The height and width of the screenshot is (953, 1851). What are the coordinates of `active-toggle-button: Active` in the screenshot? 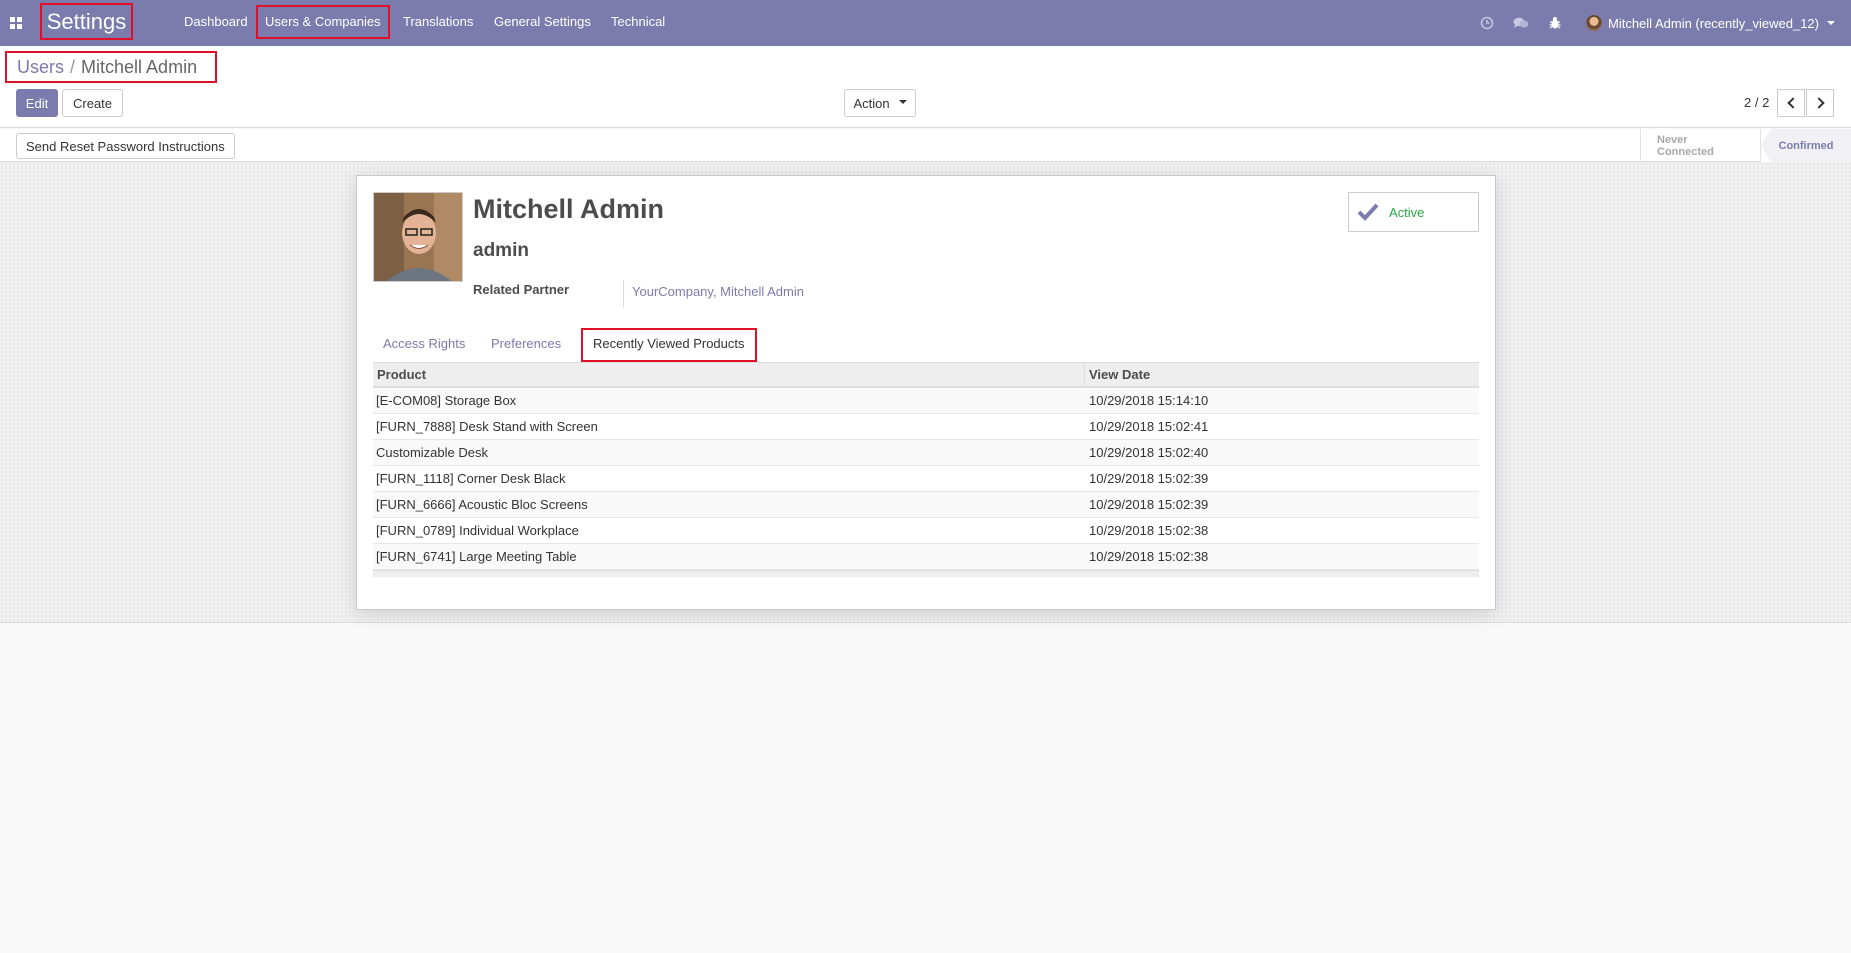 It's located at (1413, 212).